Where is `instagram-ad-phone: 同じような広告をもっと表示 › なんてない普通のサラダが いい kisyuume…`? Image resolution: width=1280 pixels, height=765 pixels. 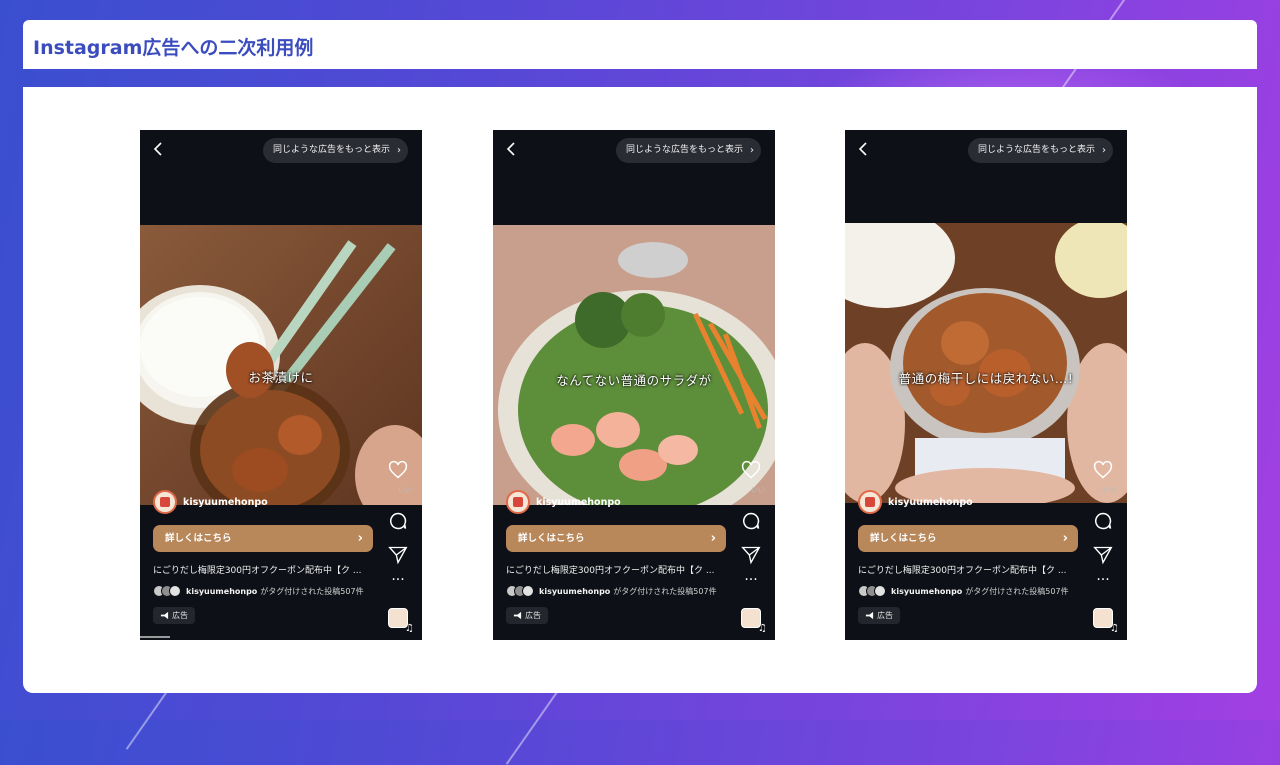
instagram-ad-phone: 同じような広告をもっと表示 › なんてない普通のサラダが いい kisyuume… is located at coordinates (634, 385).